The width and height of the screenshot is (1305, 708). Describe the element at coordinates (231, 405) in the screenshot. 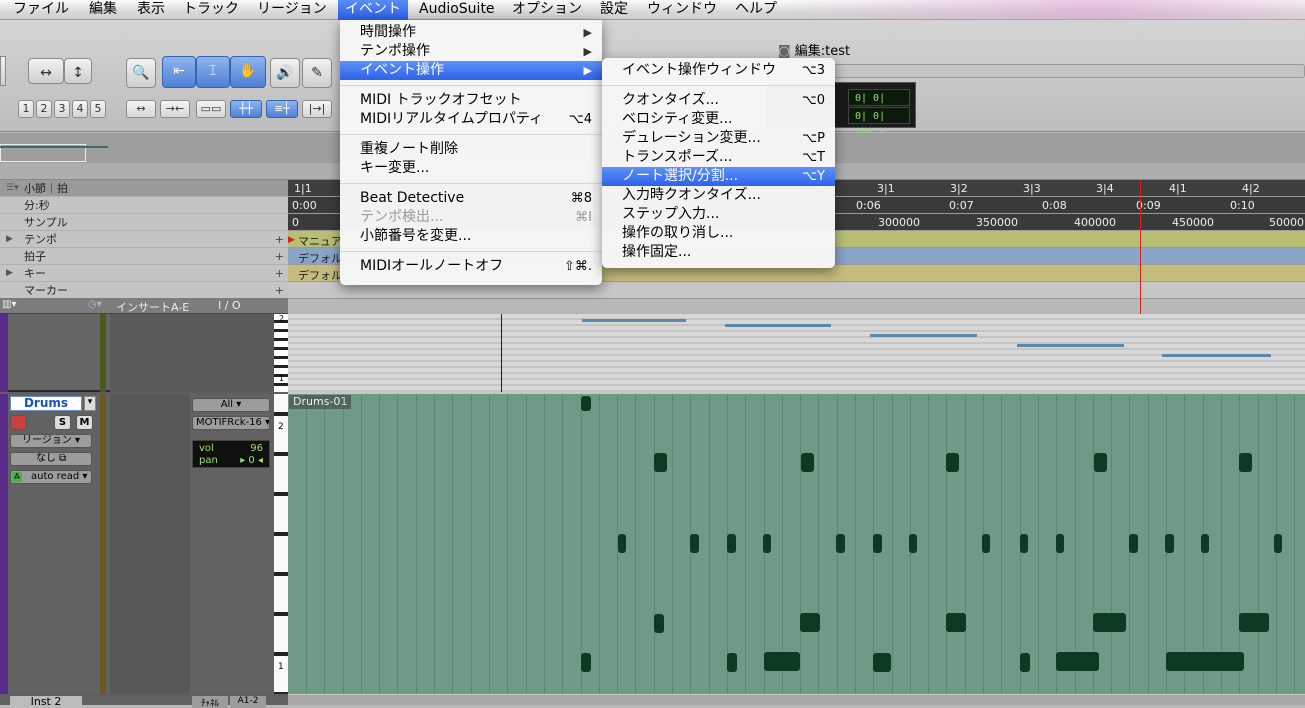

I see `midi-input-selector: All ▾` at that location.